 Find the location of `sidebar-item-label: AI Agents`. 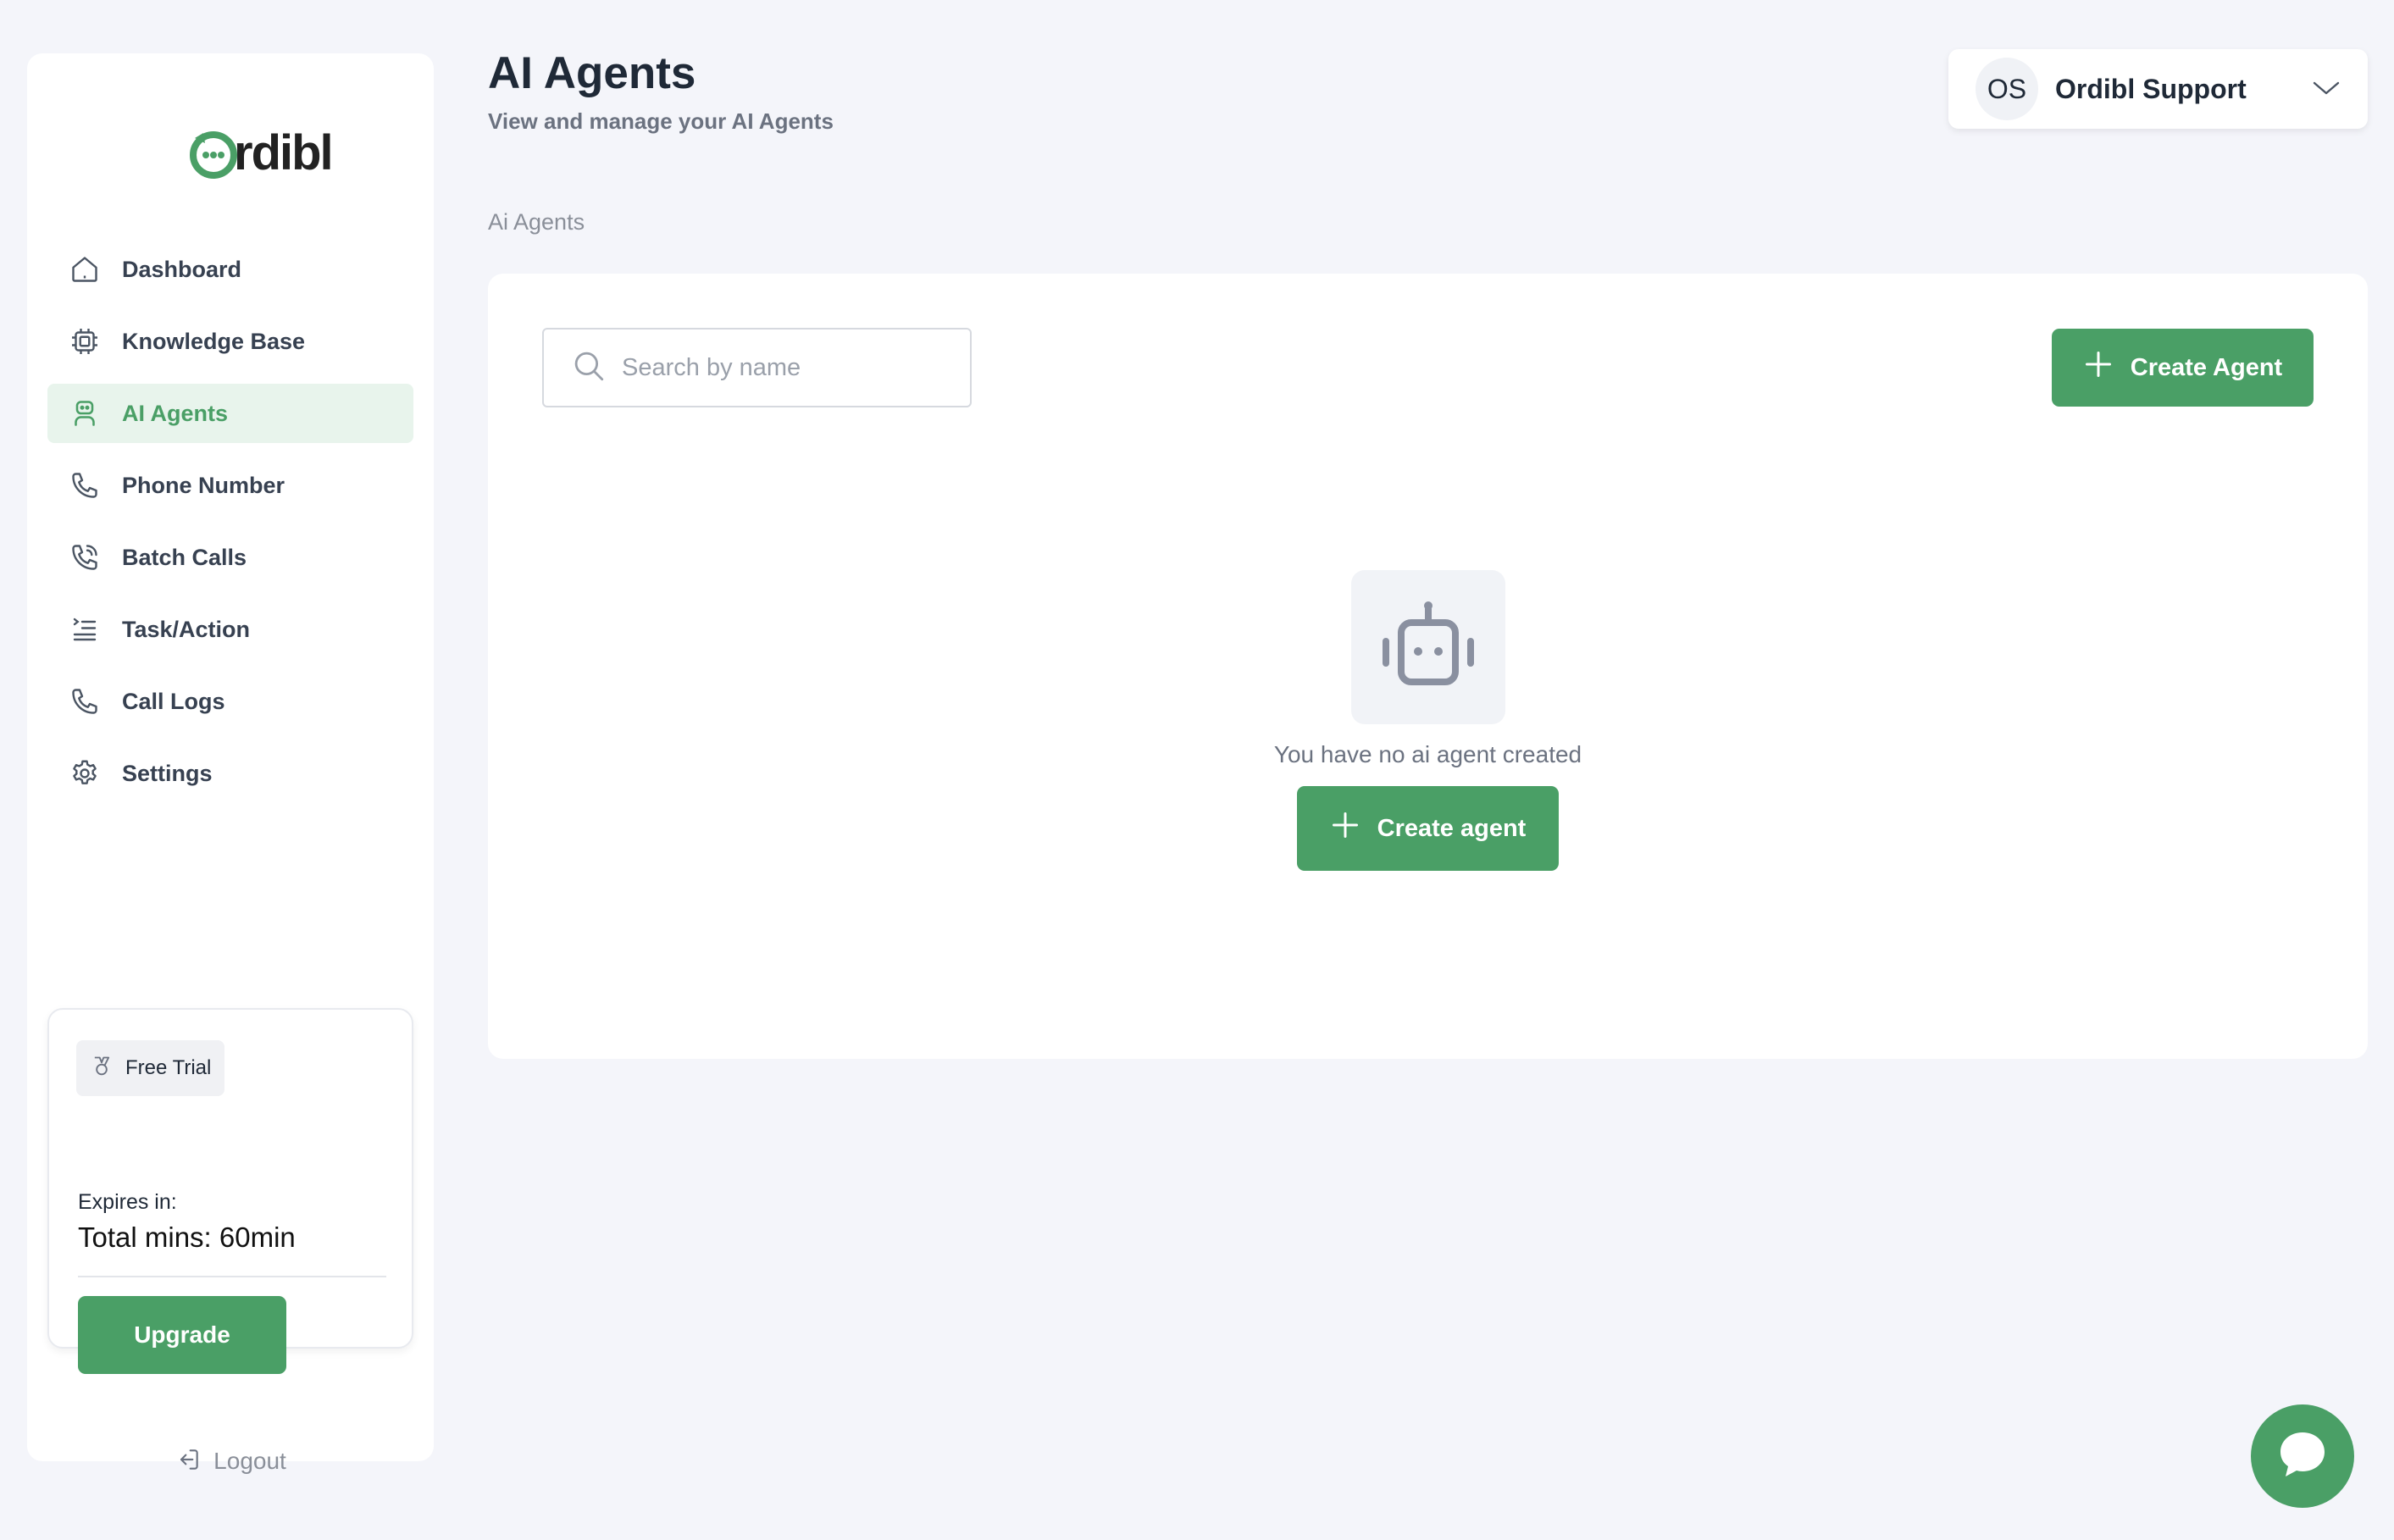

sidebar-item-label: AI Agents is located at coordinates (176, 413).